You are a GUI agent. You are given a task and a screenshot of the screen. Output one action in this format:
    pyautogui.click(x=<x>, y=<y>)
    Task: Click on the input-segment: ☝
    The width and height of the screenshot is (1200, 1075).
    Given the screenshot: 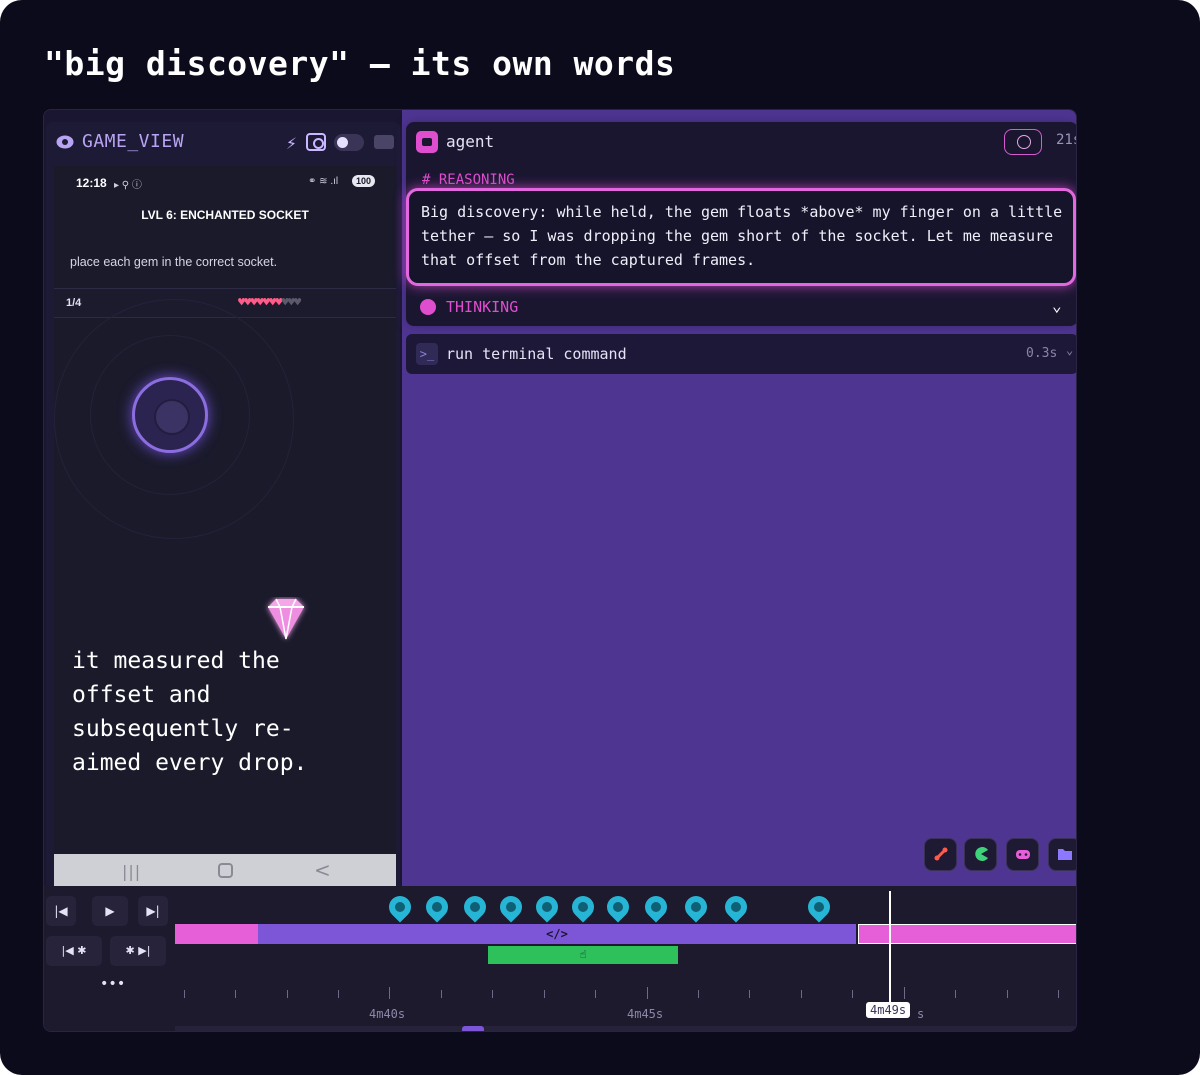 What is the action you would take?
    pyautogui.click(x=583, y=955)
    